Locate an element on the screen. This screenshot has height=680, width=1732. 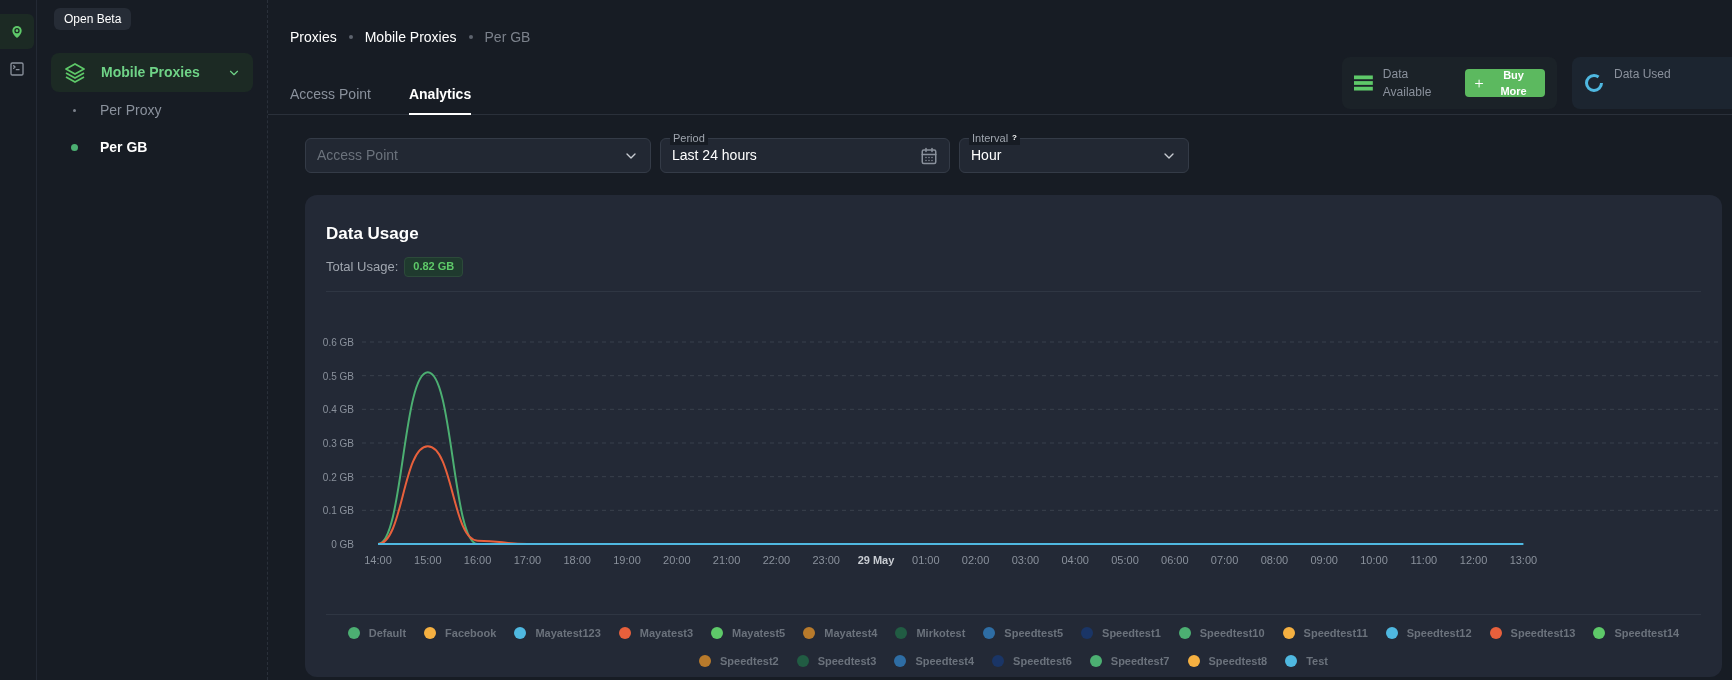
breadcrumb-link: Proxies is located at coordinates (313, 37).